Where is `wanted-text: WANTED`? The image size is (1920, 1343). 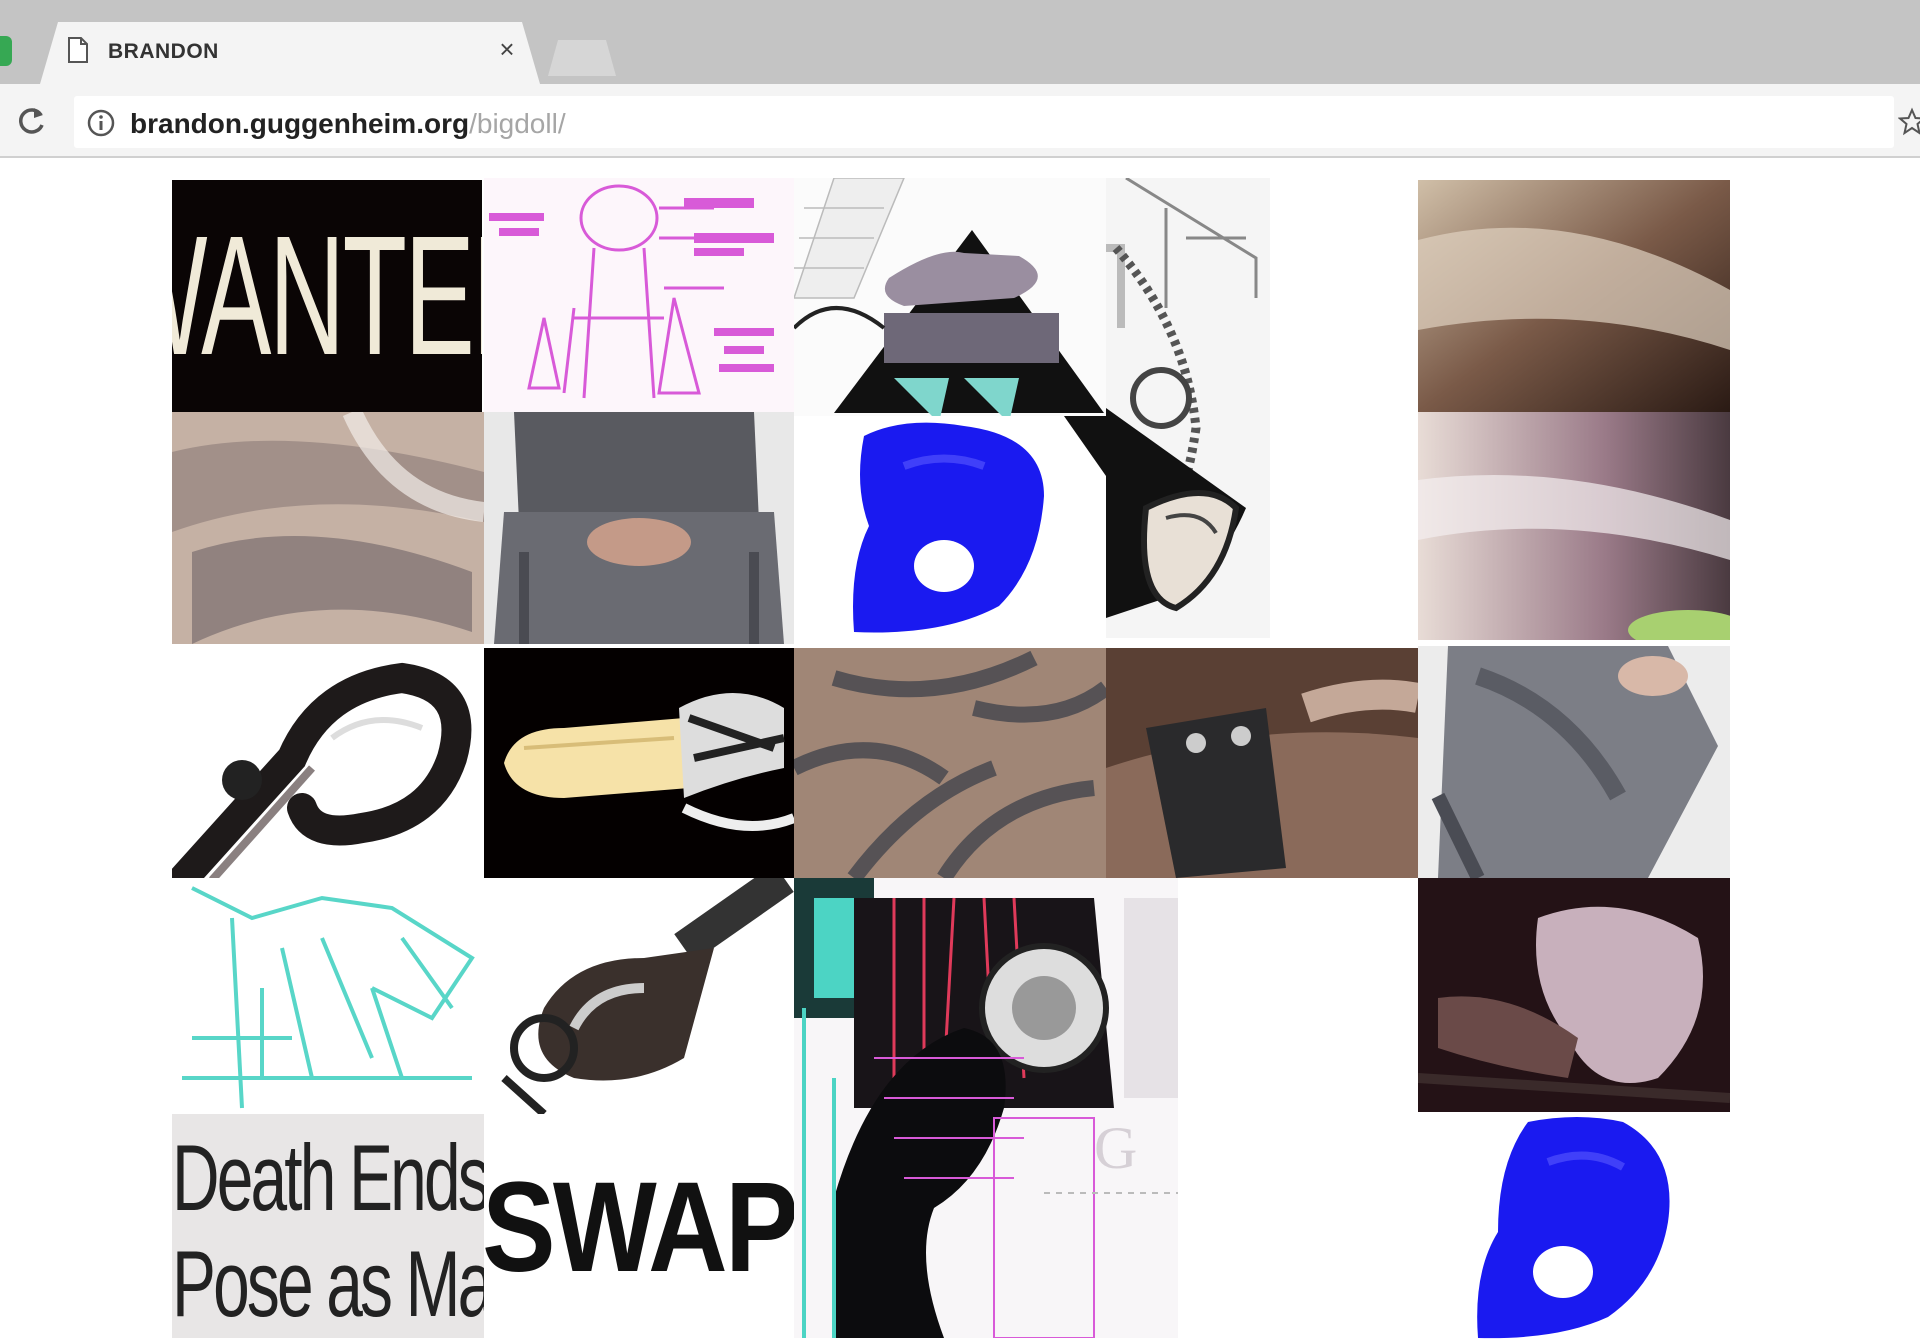
wanted-text: WANTED is located at coordinates (327, 296).